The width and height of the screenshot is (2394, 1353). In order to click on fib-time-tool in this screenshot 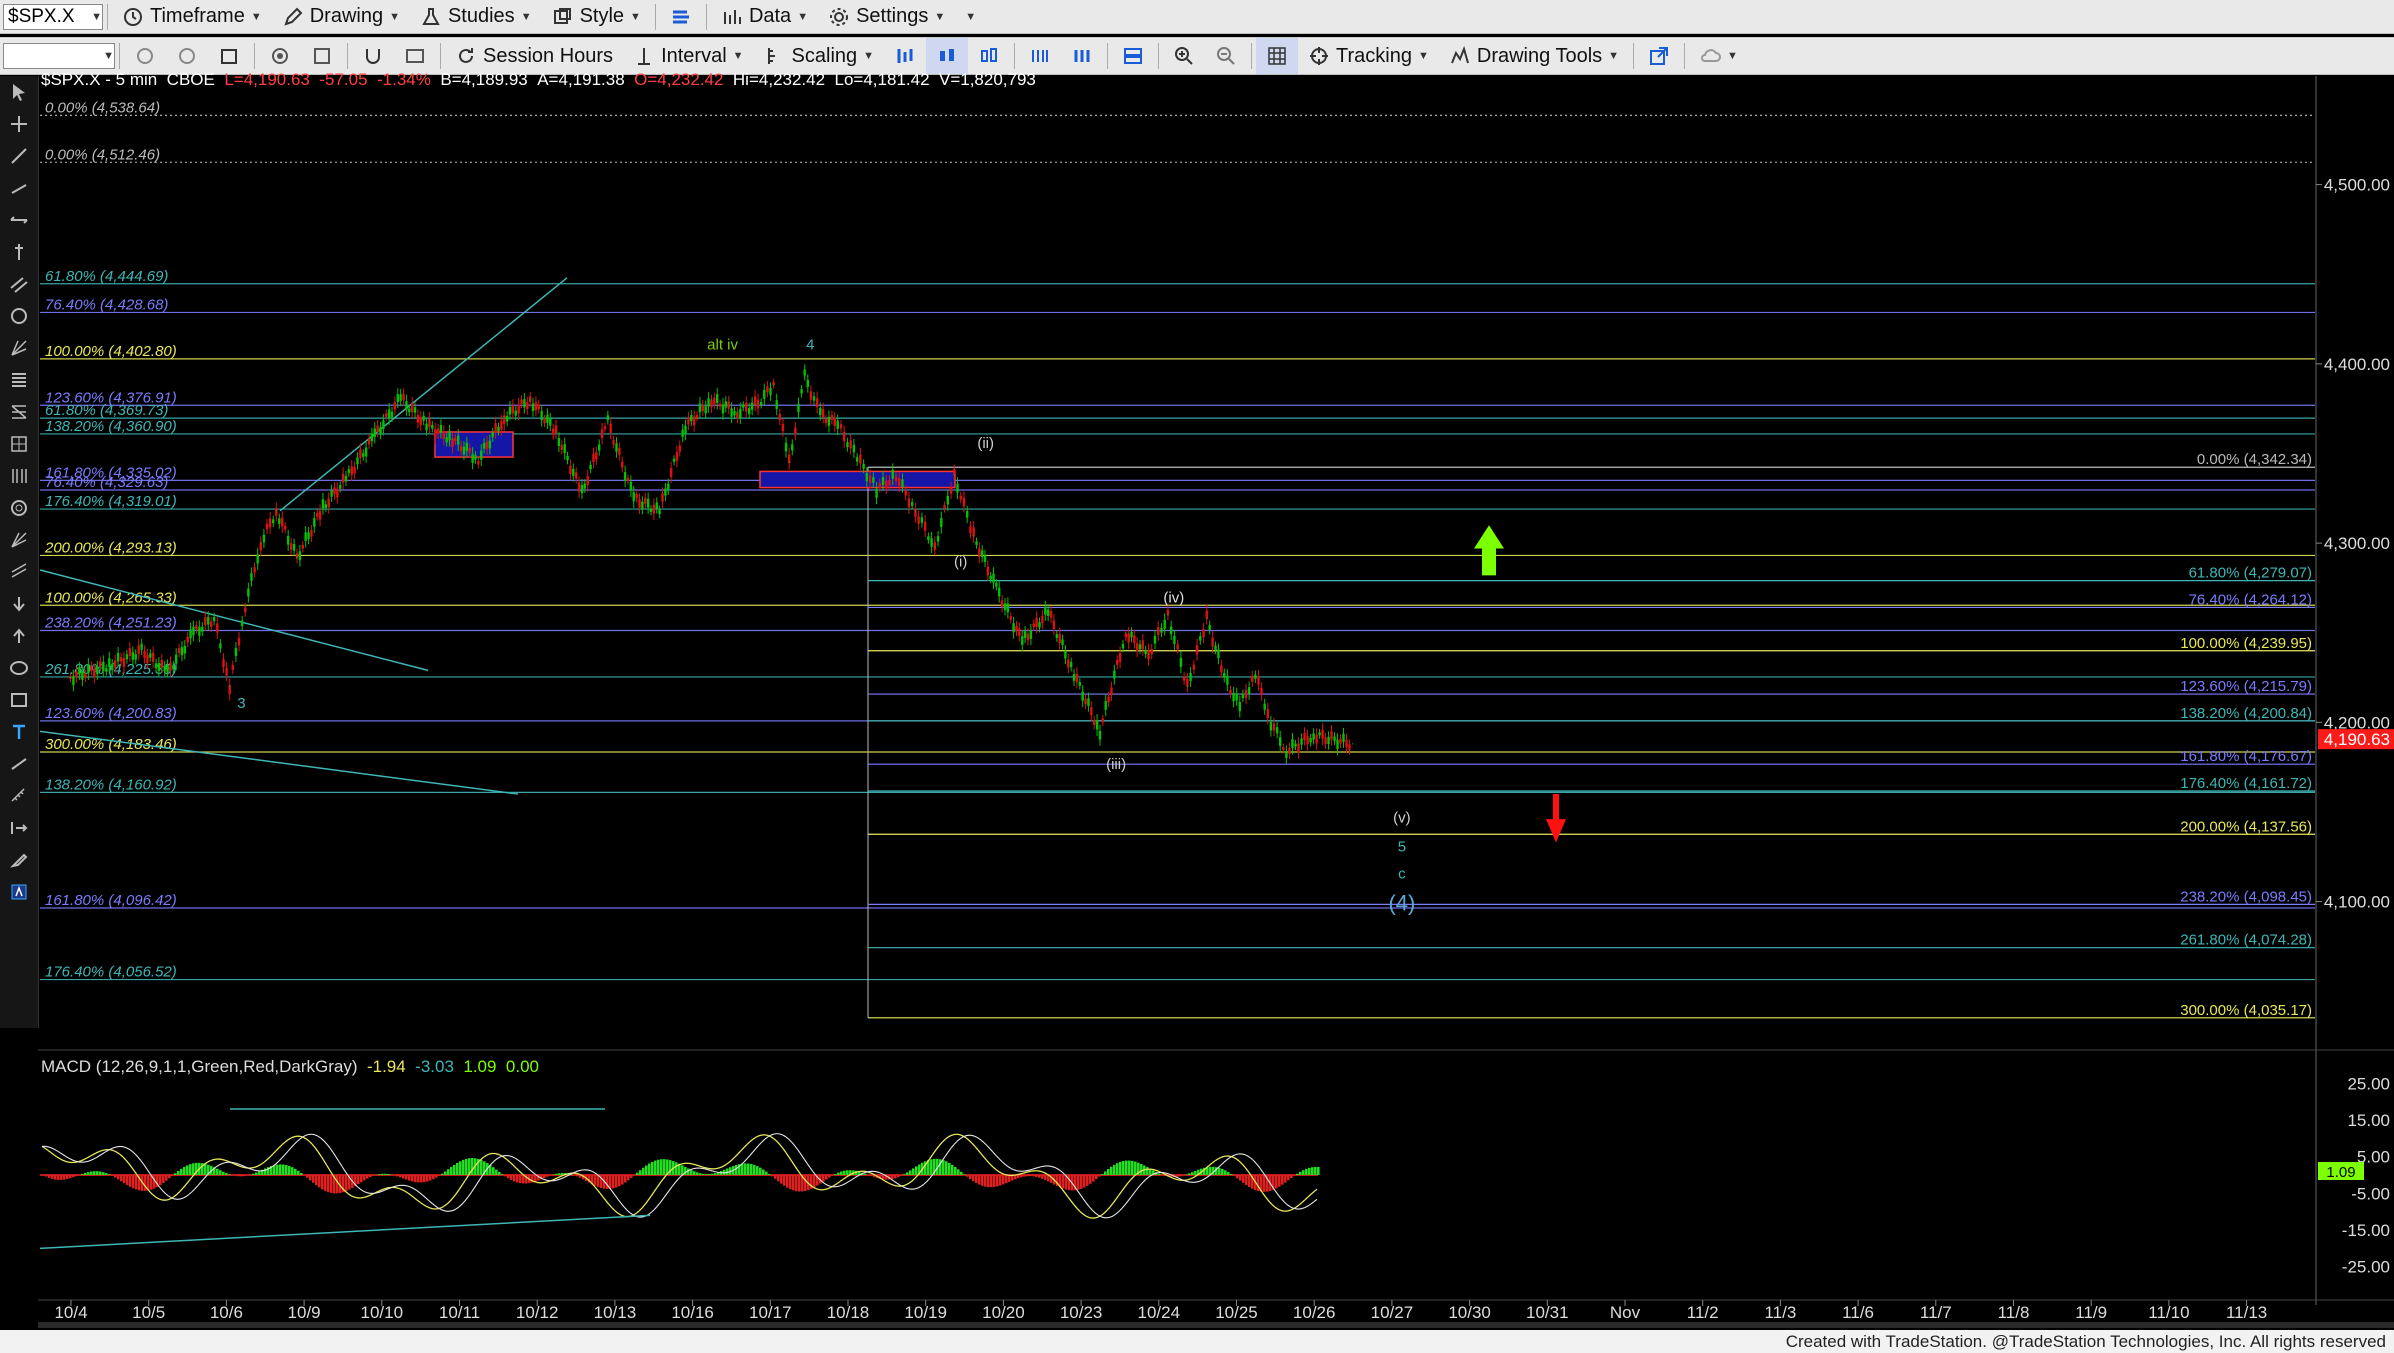, I will do `click(19, 476)`.